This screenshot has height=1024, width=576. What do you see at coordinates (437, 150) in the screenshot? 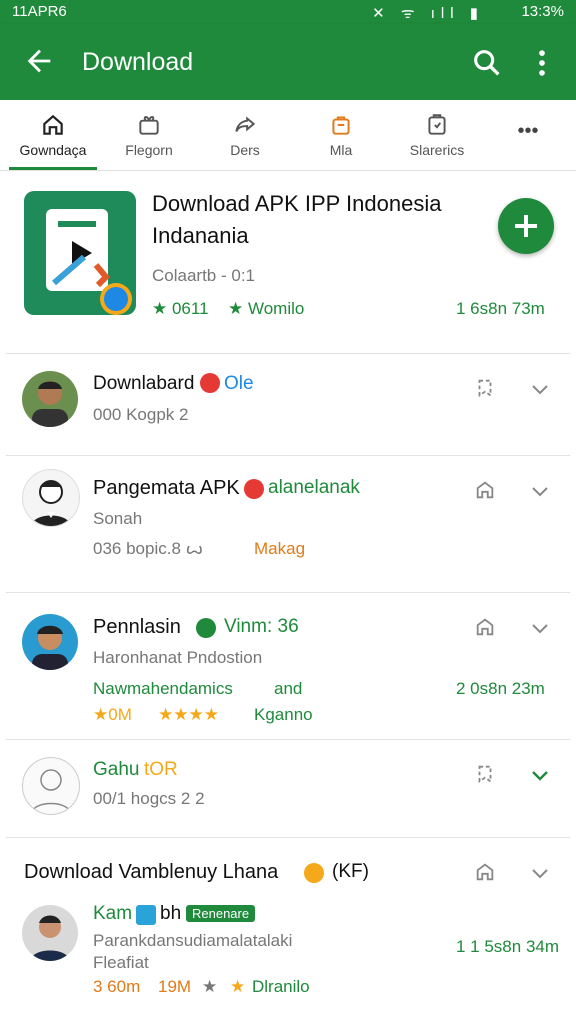
I see `tab-label: Slarerics` at bounding box center [437, 150].